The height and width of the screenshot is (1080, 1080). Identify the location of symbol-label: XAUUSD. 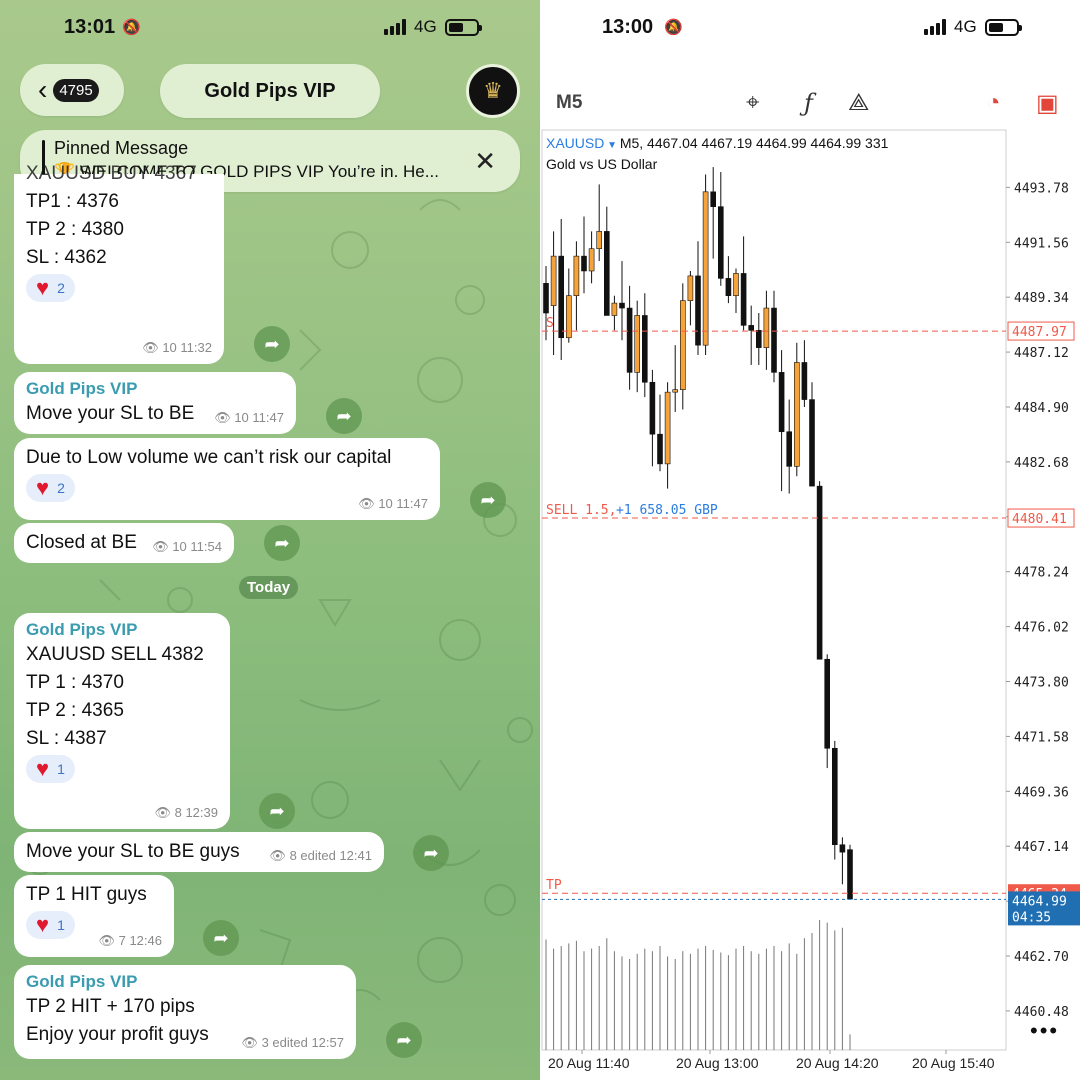
(575, 143).